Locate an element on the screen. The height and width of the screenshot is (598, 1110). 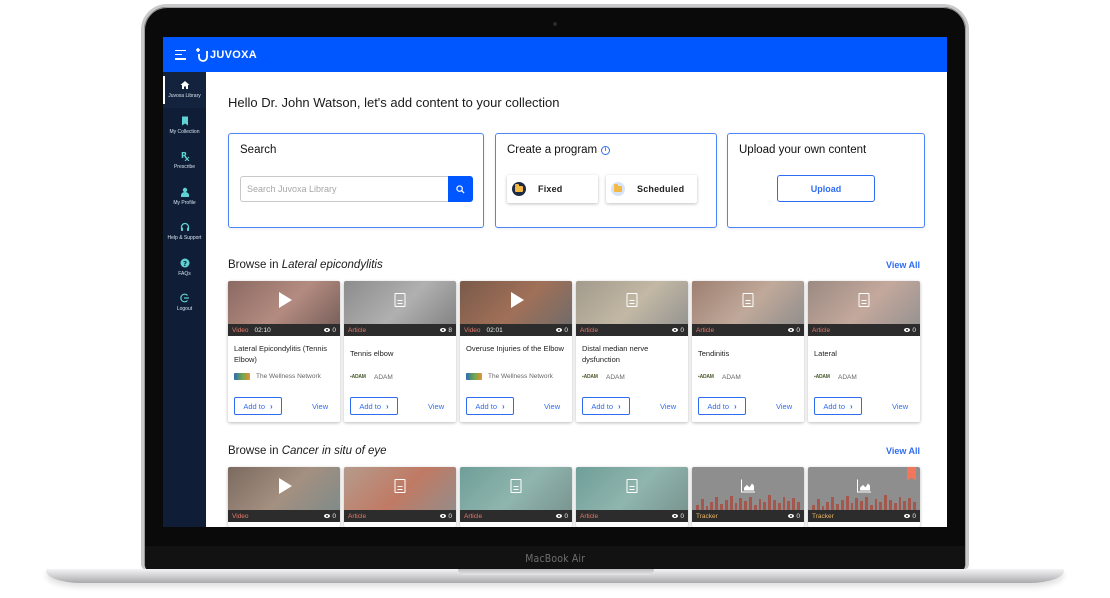
brand-logo: JUVOXA is located at coordinates (225, 55).